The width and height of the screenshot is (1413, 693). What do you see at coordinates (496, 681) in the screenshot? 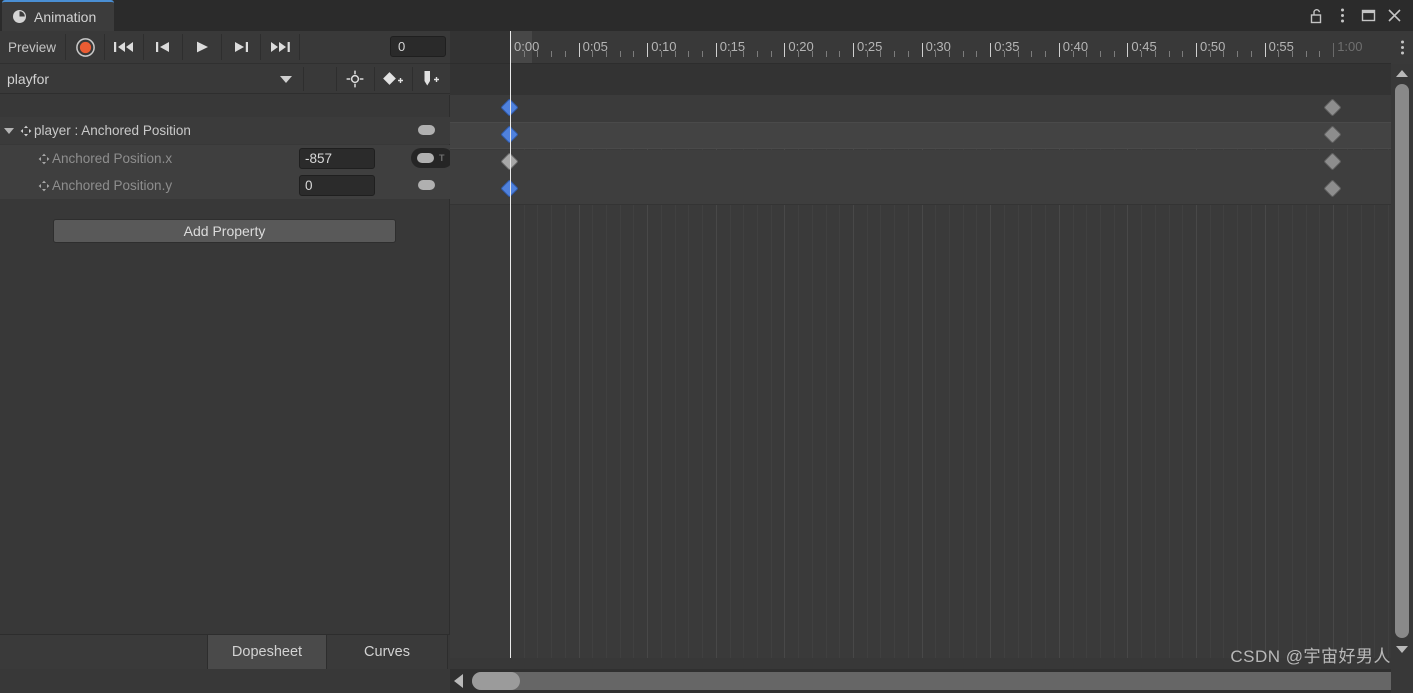
I see `horizontal-scrollbar-thumb` at bounding box center [496, 681].